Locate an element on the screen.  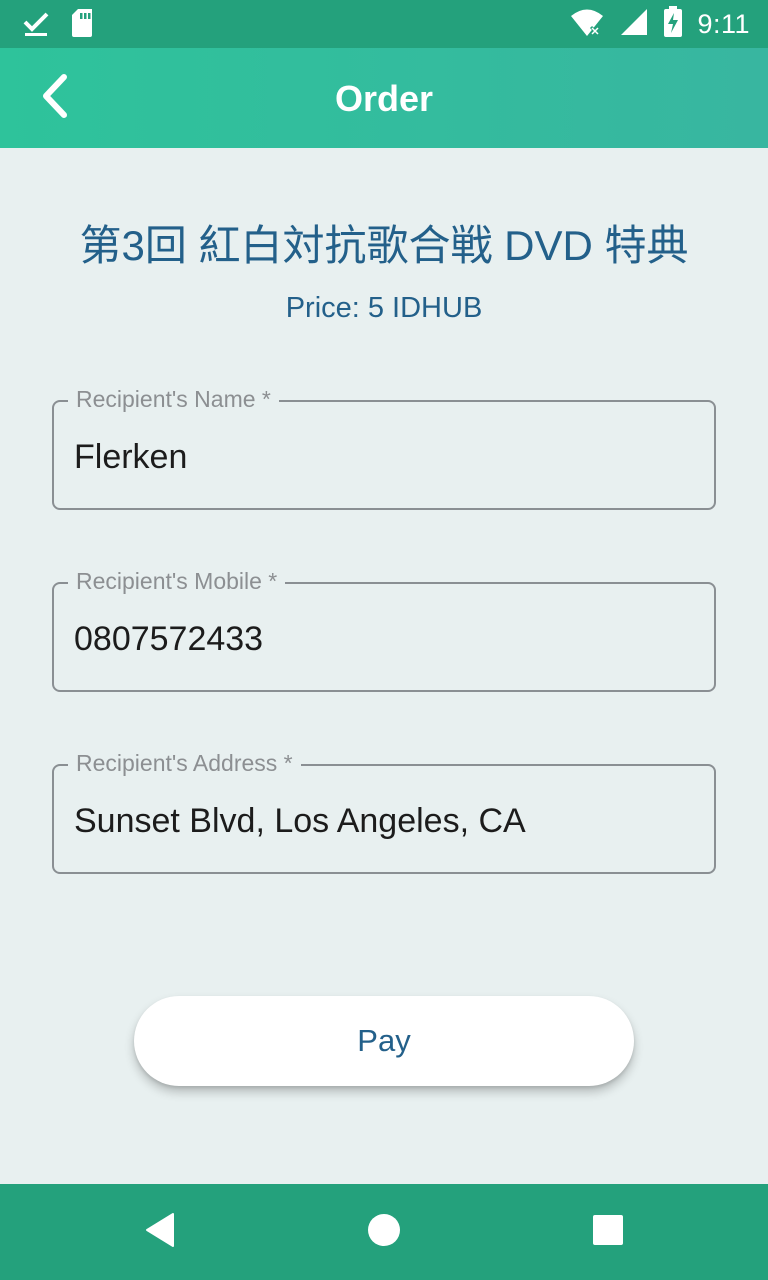
recipient-mobile-label: Recipient's Mobile * is located at coordinates (177, 581).